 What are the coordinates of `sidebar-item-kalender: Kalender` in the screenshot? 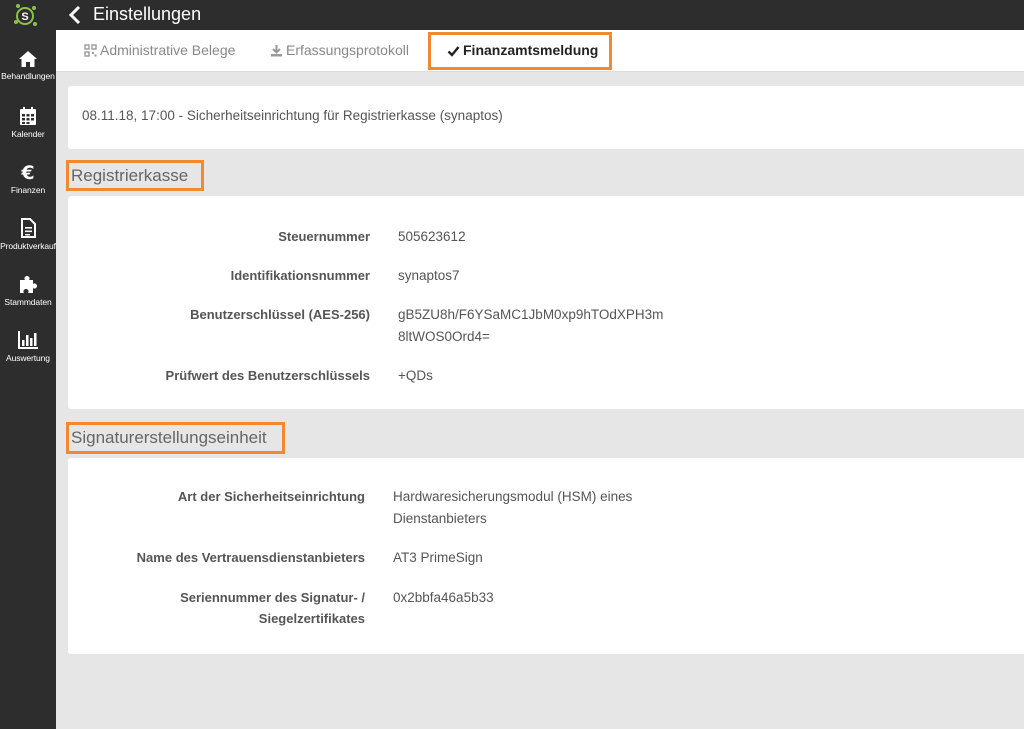 It's located at (28, 122).